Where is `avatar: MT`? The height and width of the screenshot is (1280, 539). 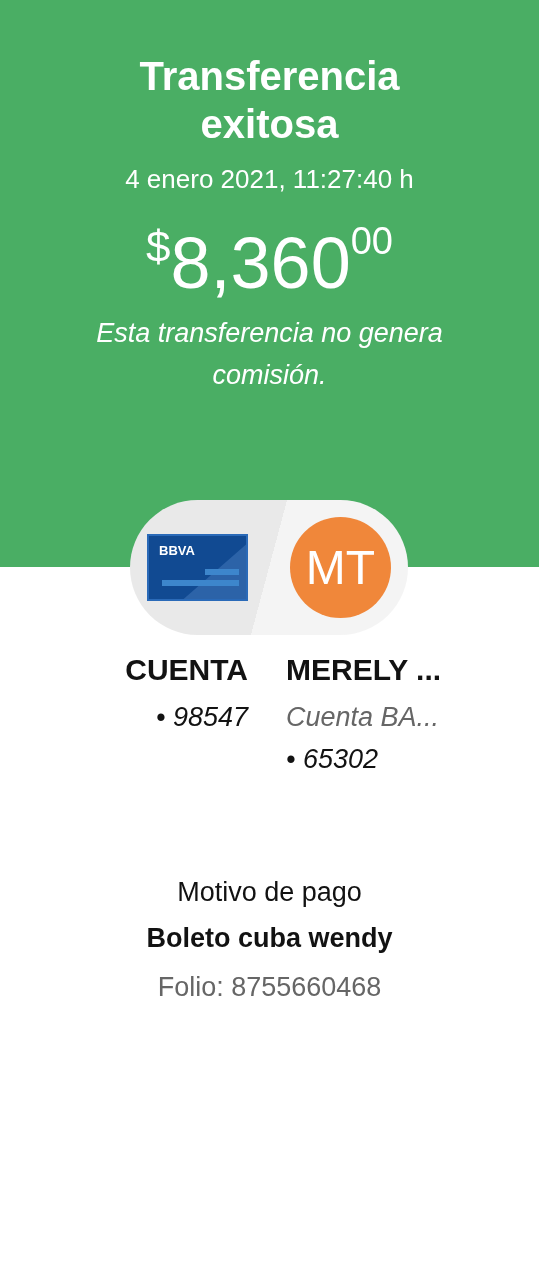
avatar: MT is located at coordinates (340, 567).